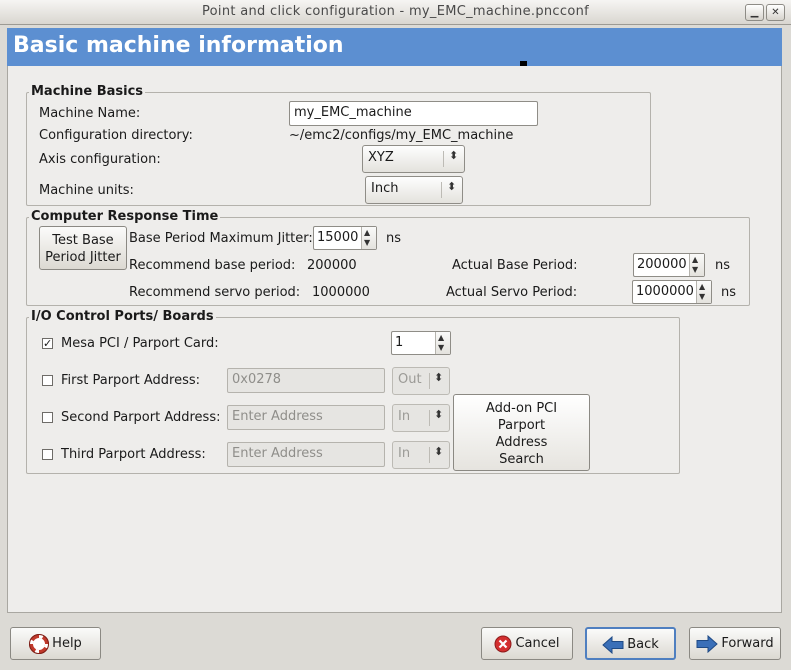 This screenshot has height=670, width=791. Describe the element at coordinates (421, 418) in the screenshot. I see `port2-direction-select: In ⬍` at that location.